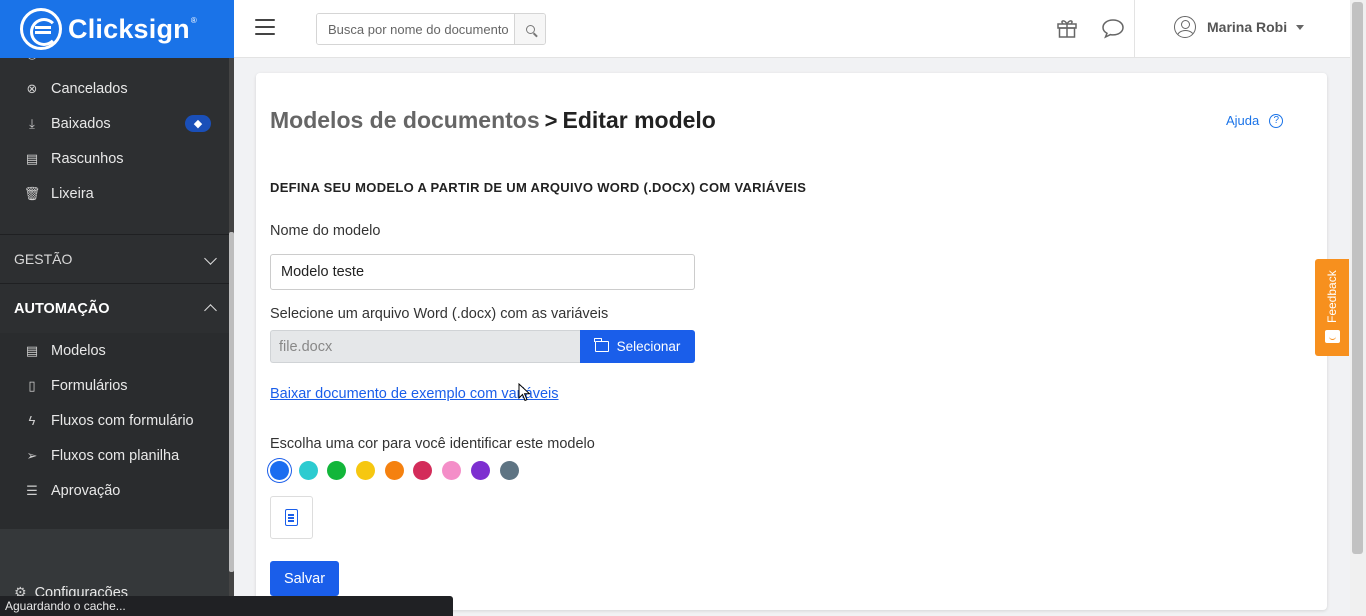 Image resolution: width=1366 pixels, height=616 pixels. Describe the element at coordinates (524, 392) in the screenshot. I see `mouse-cursor-icon` at that location.